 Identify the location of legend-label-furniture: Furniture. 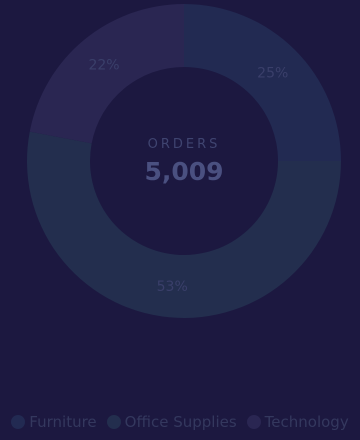
(63, 422).